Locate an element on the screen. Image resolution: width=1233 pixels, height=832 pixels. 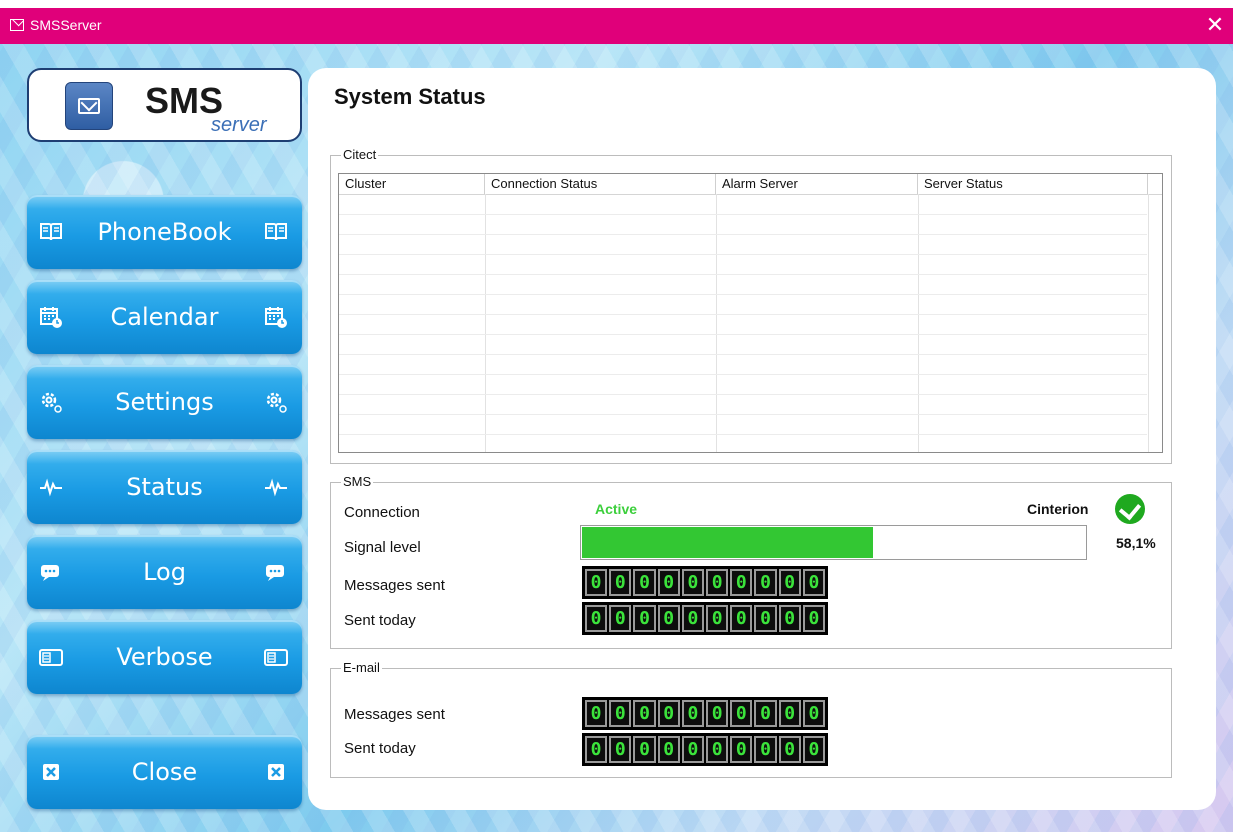
settings-button: Settings is located at coordinates (164, 402).